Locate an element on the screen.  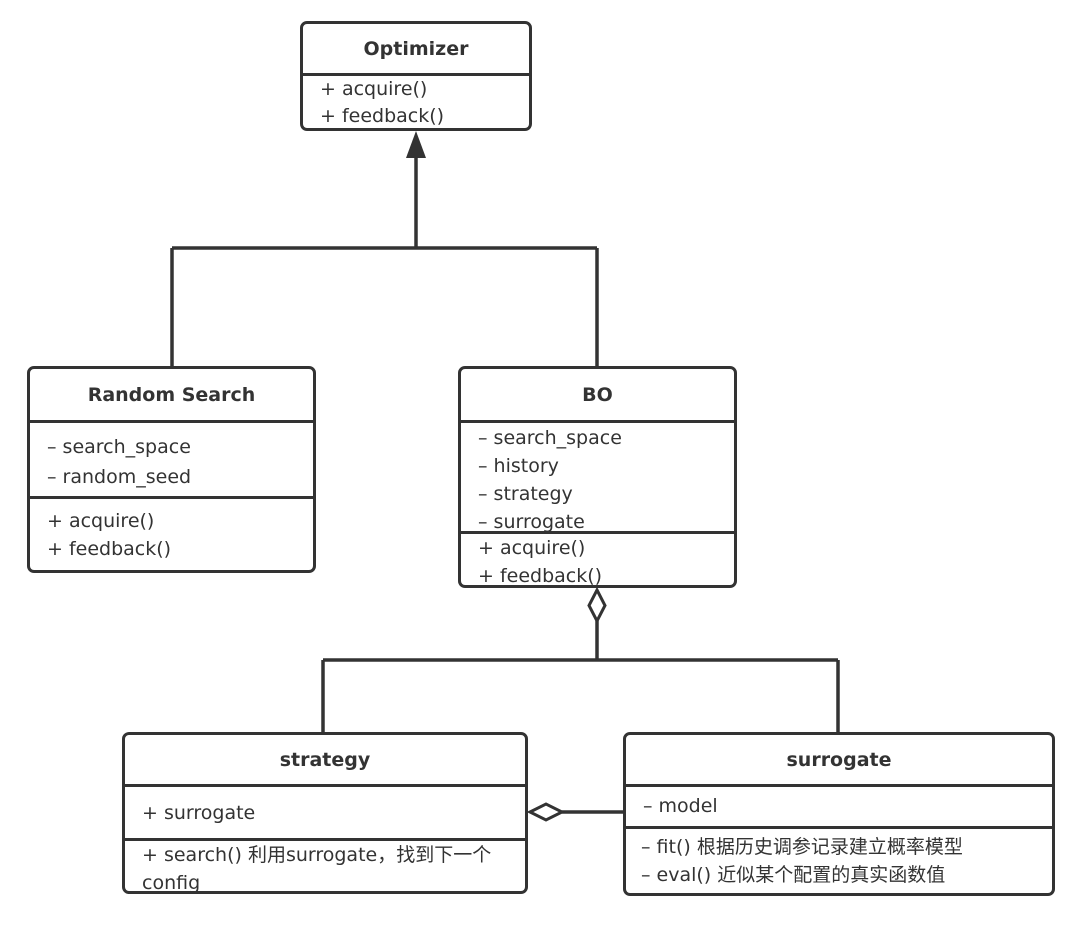
attributes-section: + surrogate is located at coordinates (325, 814).